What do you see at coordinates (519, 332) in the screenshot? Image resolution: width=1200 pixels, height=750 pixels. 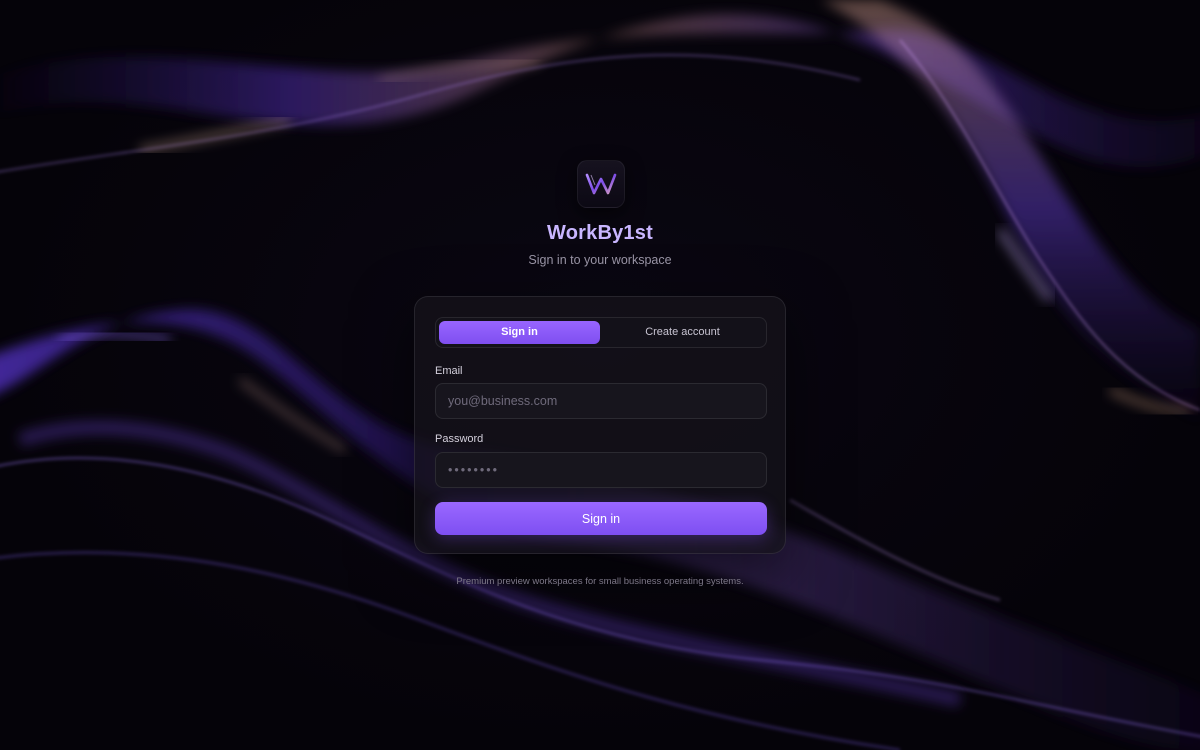 I see `tab-sign-in: Sign in` at bounding box center [519, 332].